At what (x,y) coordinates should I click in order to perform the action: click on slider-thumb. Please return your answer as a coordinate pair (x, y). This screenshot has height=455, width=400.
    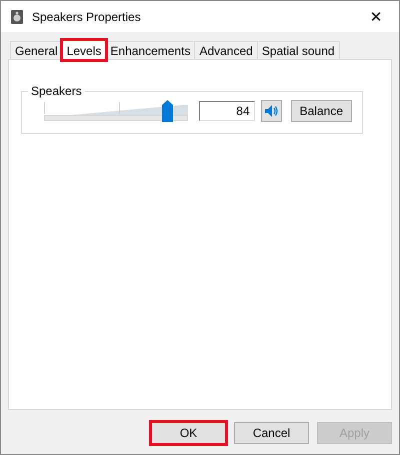
    Looking at the image, I should click on (167, 111).